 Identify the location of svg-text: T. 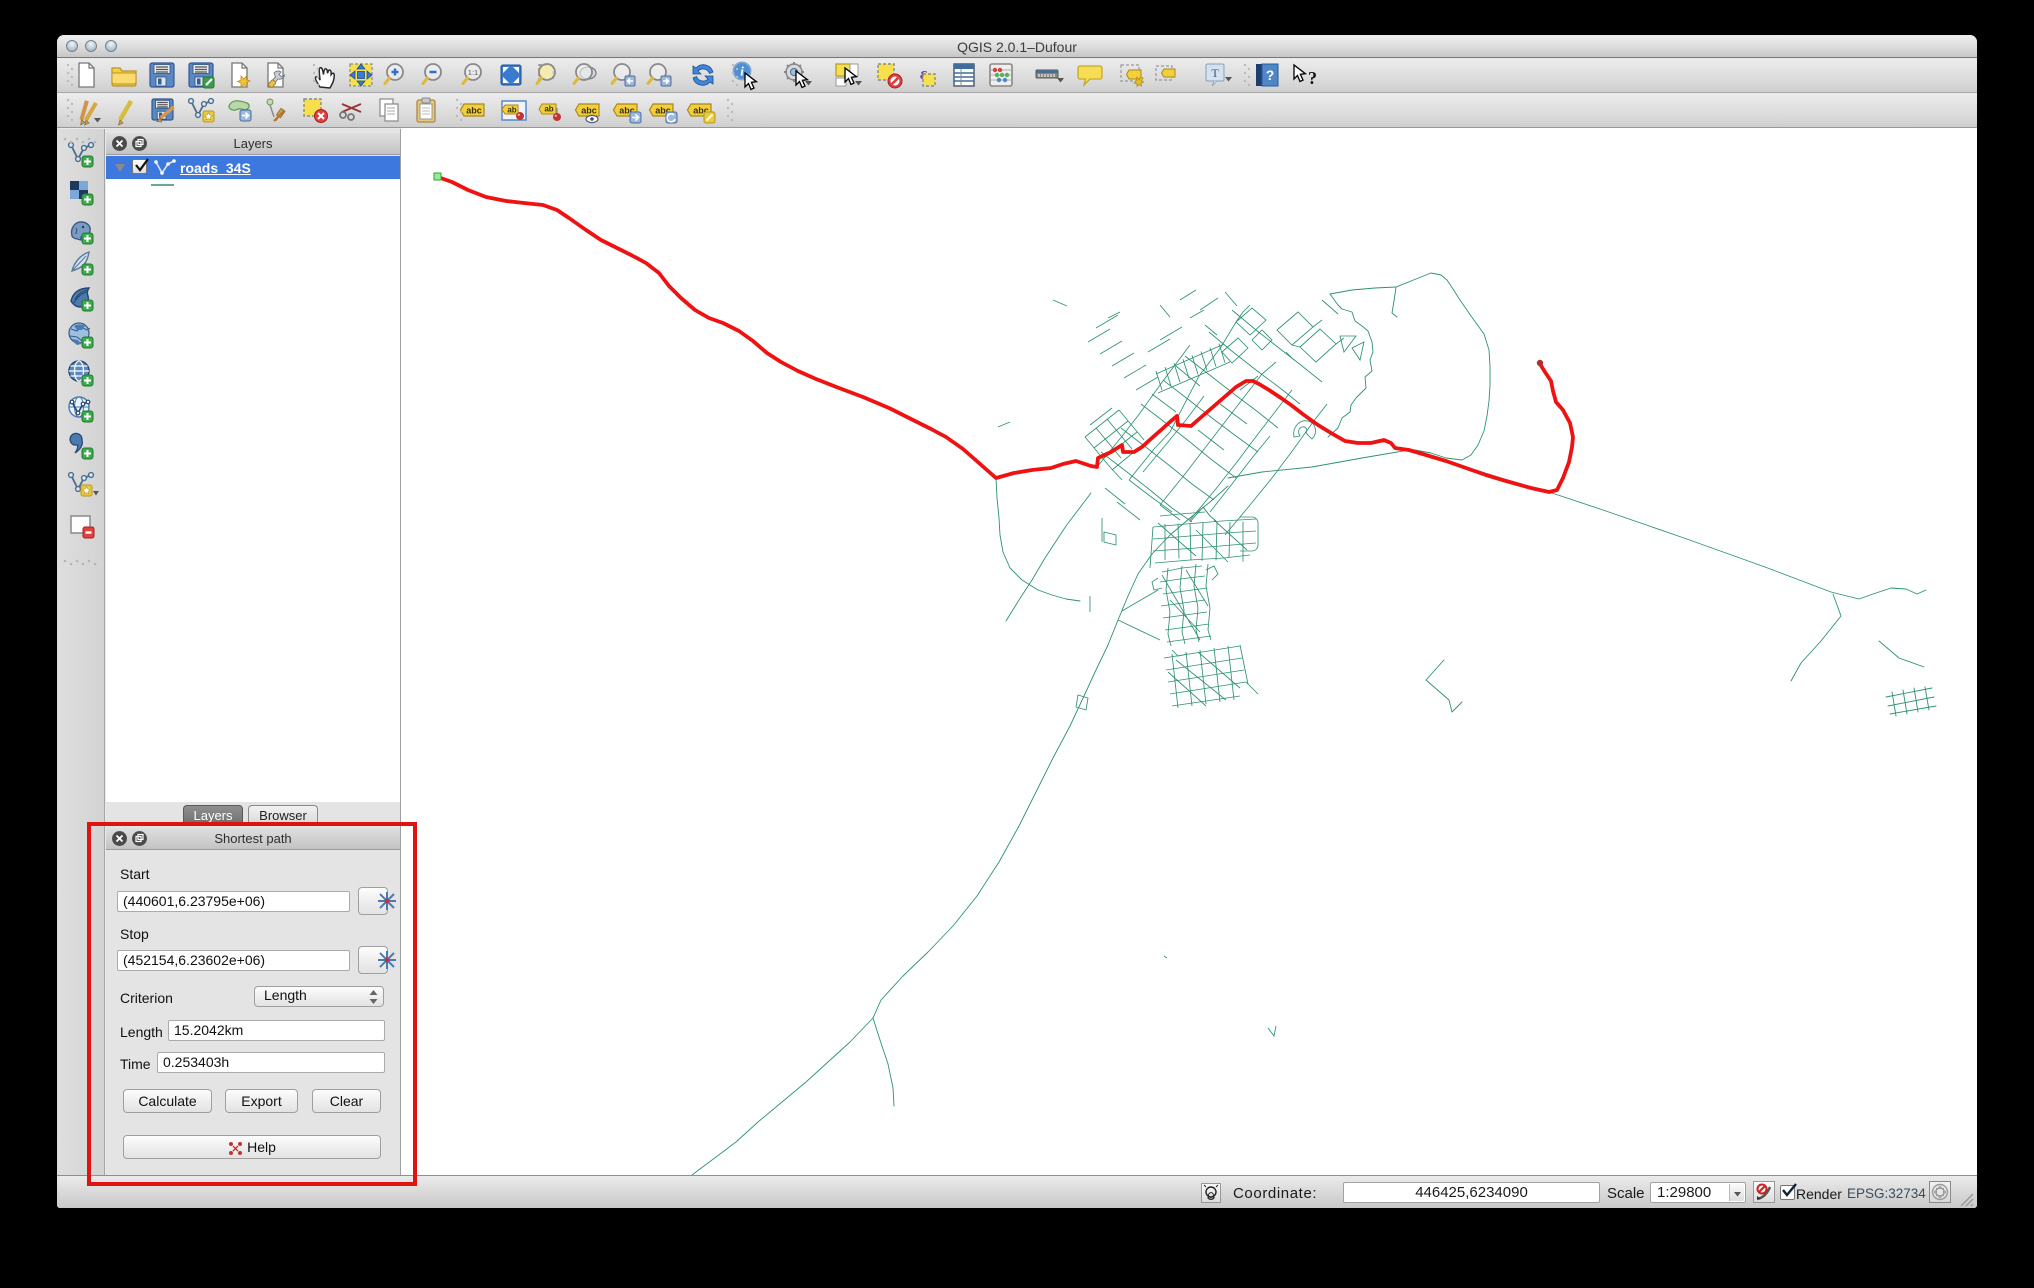
(1215, 73).